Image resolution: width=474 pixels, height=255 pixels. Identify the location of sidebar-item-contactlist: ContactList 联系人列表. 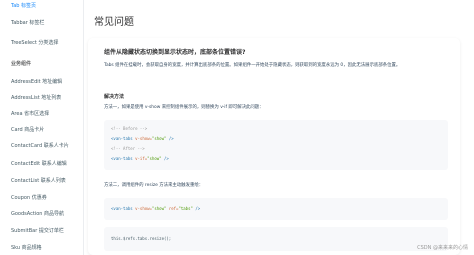
(38, 181).